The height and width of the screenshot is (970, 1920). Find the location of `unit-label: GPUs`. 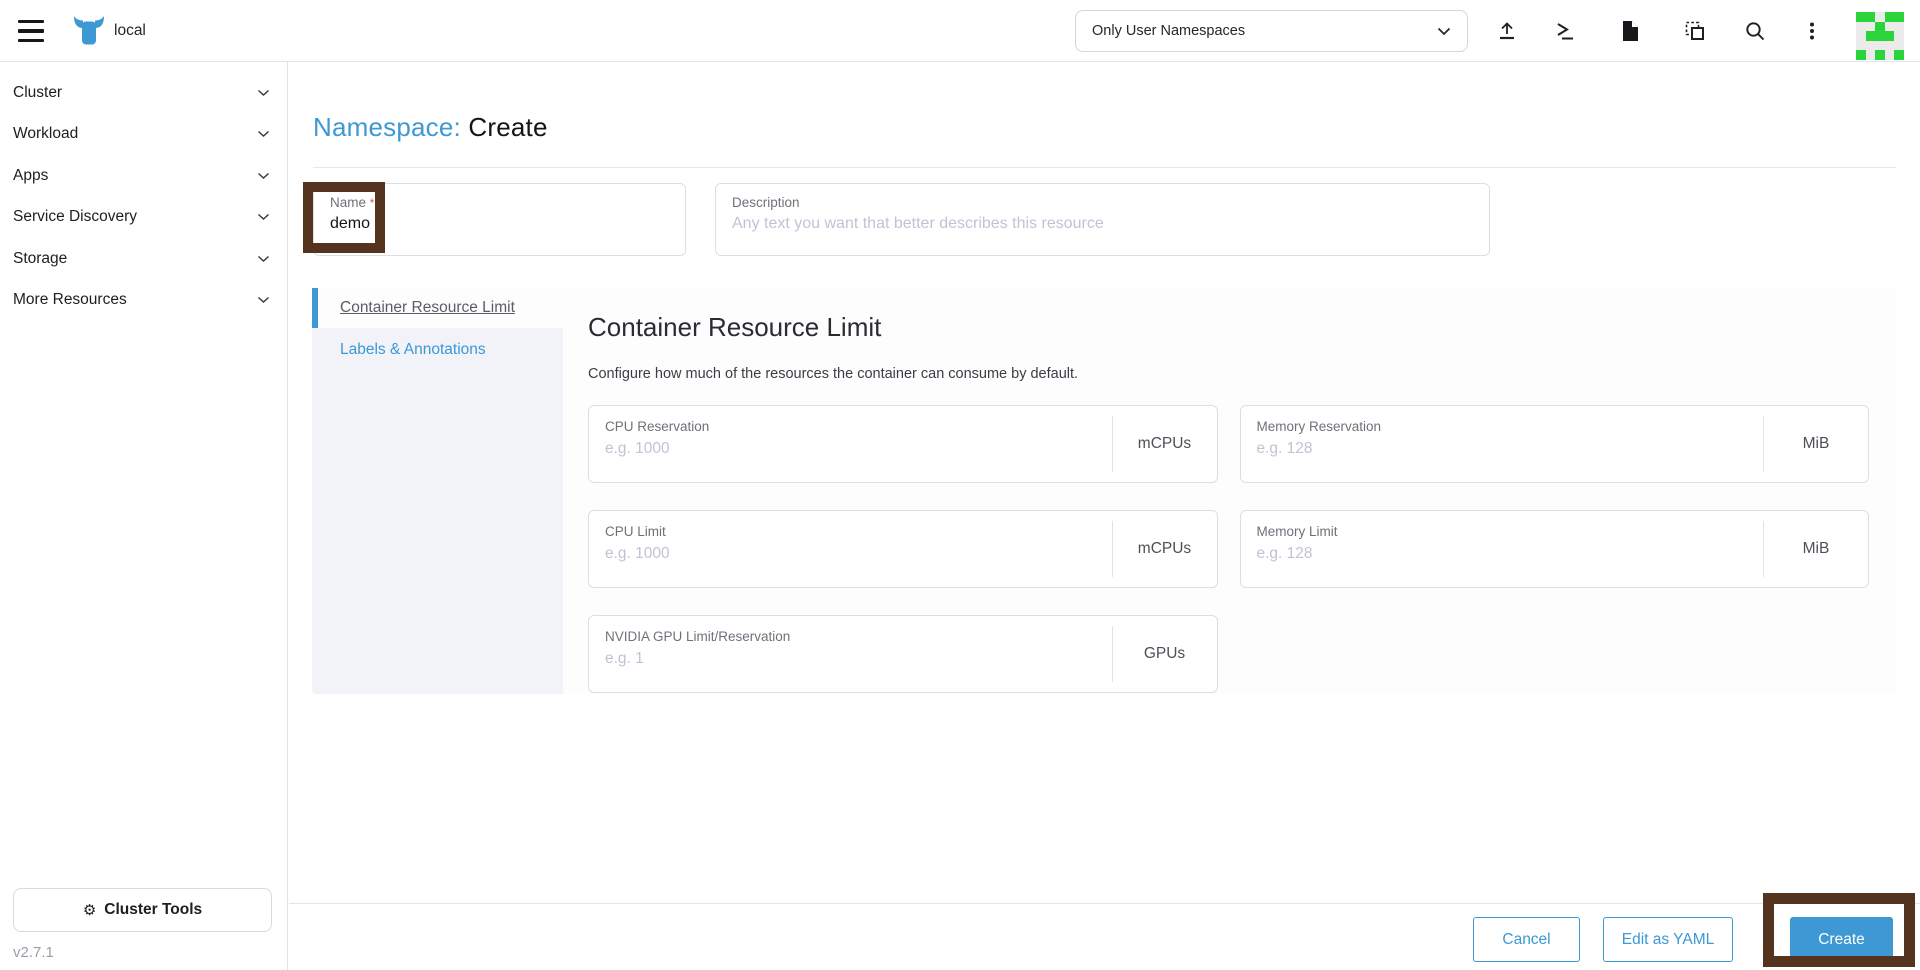

unit-label: GPUs is located at coordinates (1164, 654).